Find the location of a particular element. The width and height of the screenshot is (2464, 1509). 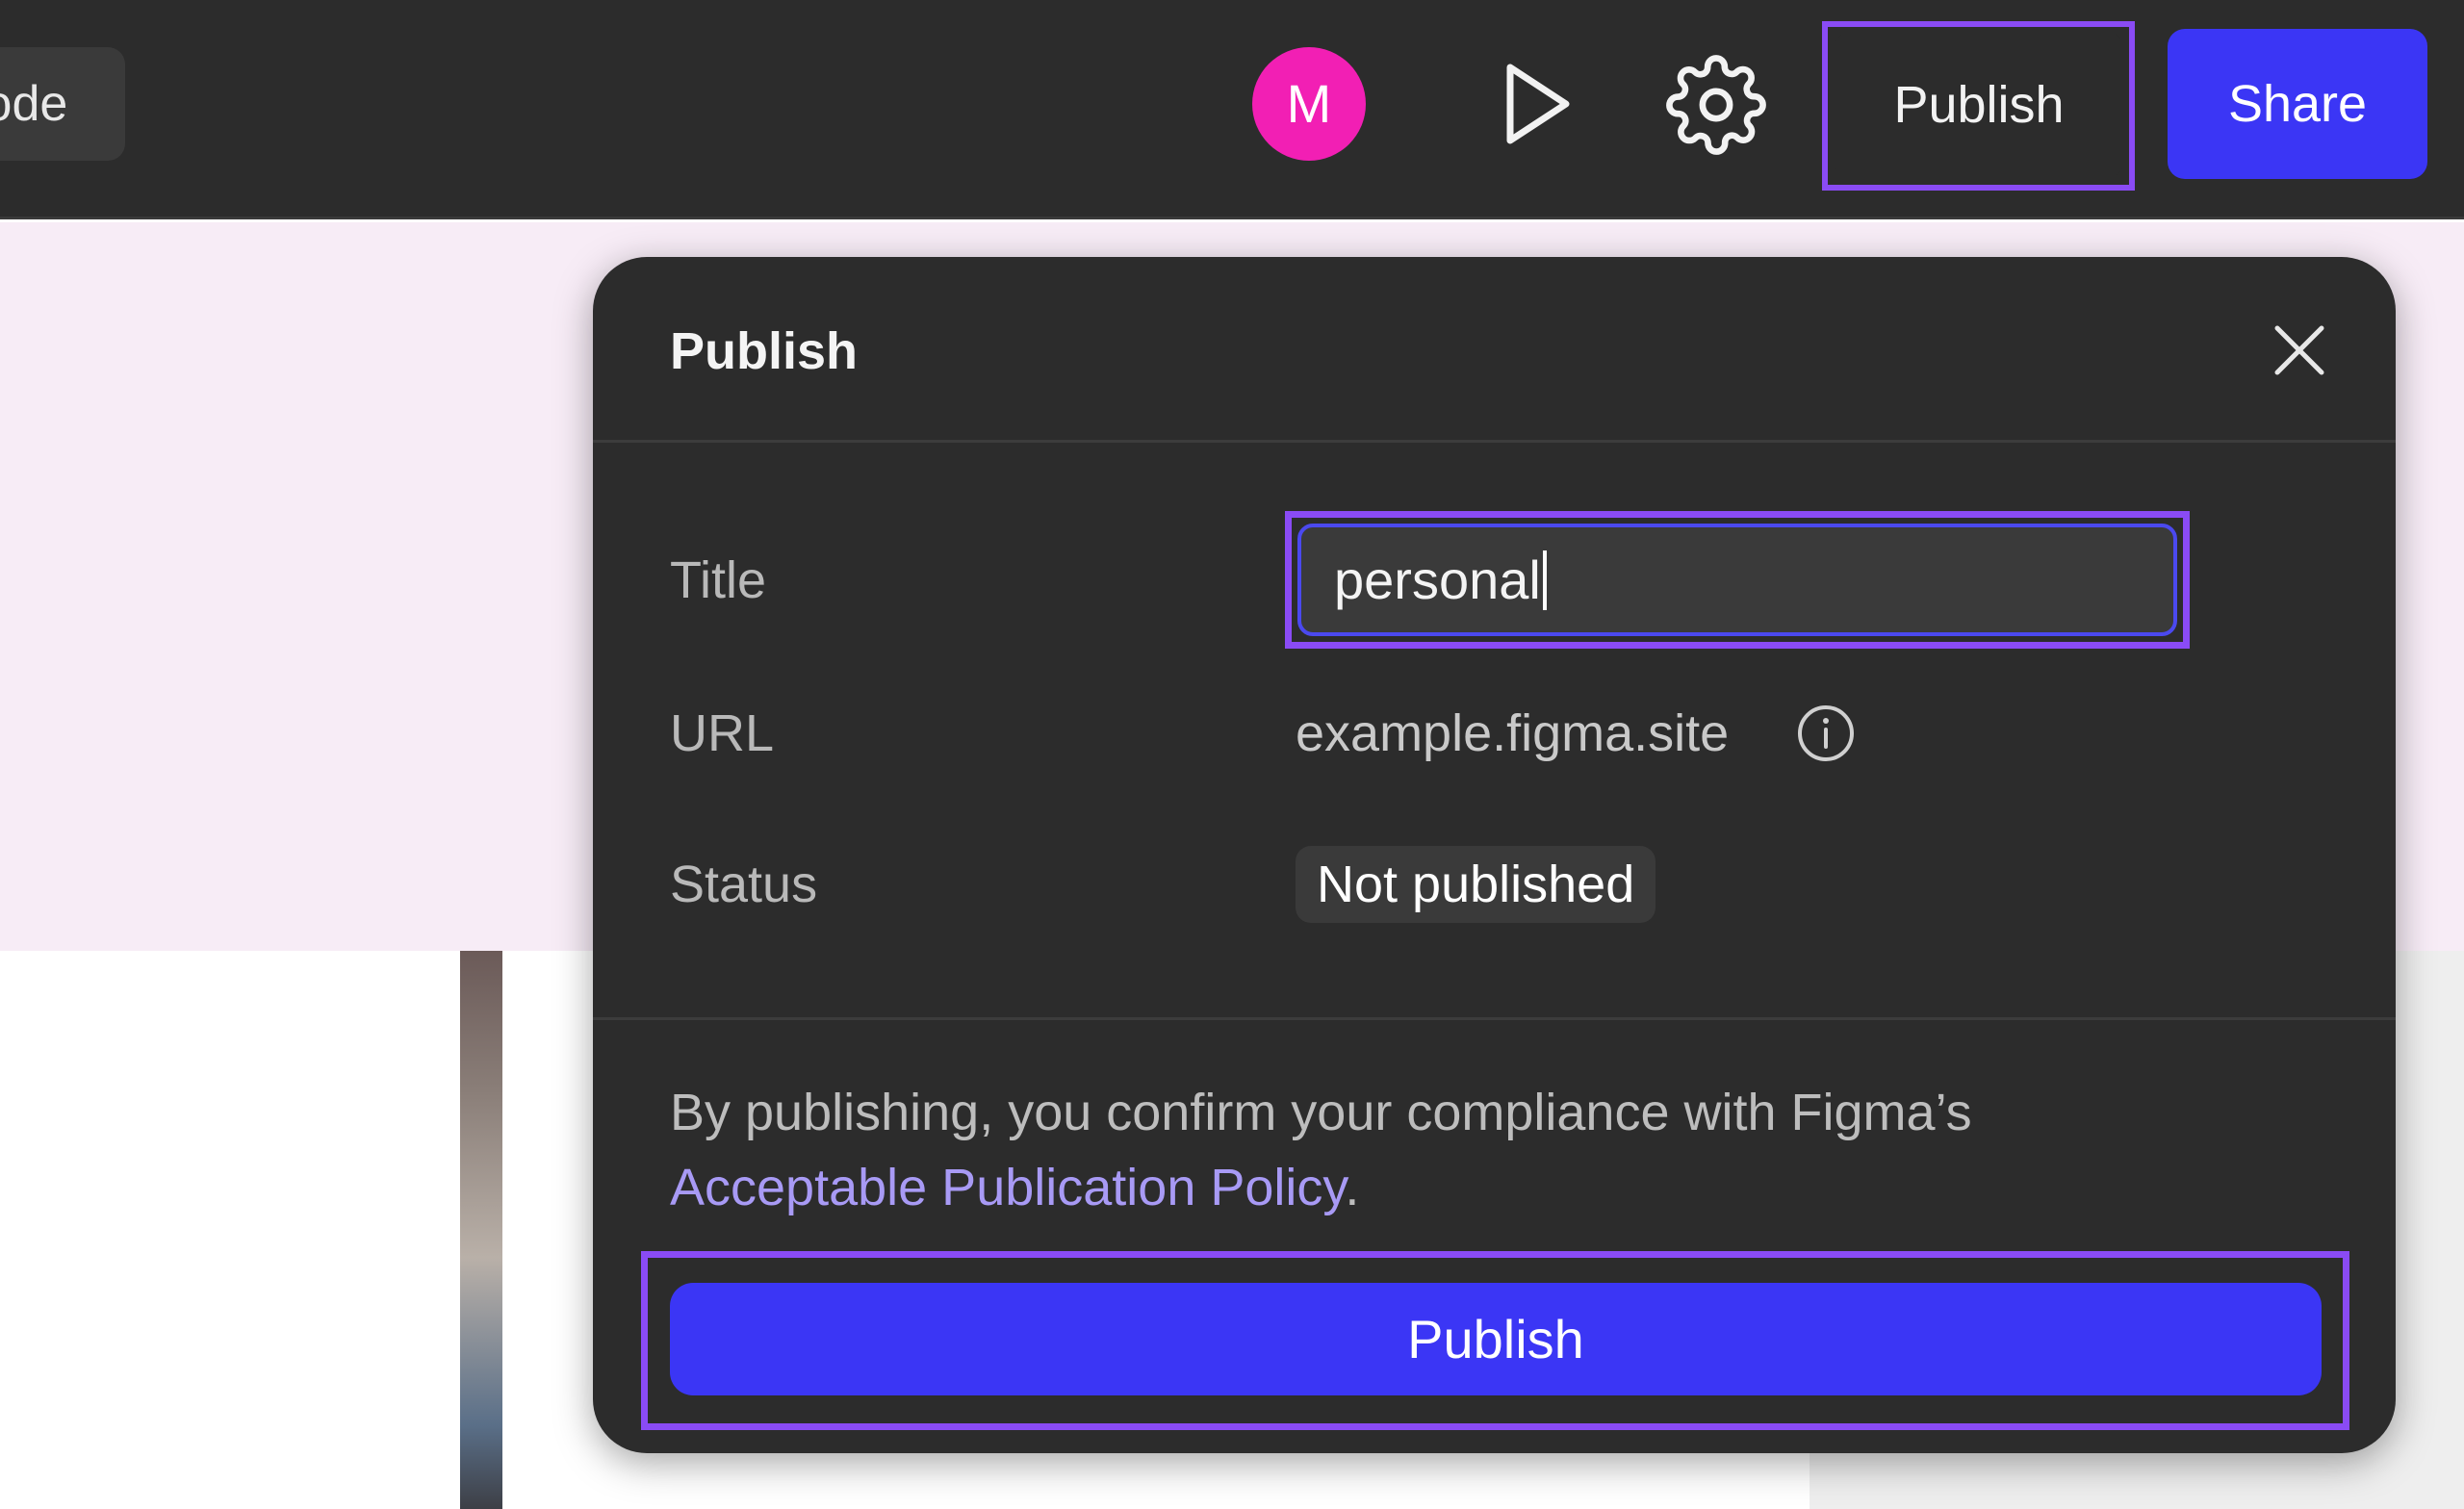

canvas-image is located at coordinates (481, 1230).